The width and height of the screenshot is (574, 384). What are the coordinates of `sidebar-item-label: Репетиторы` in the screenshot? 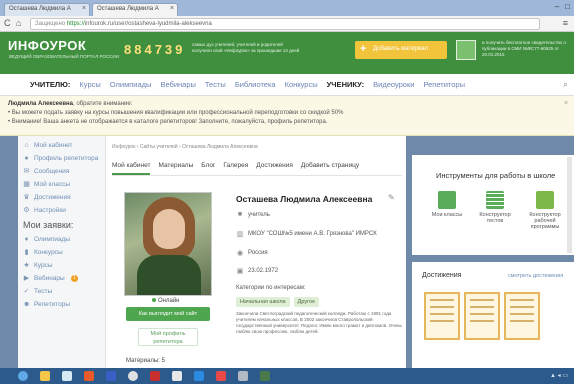 It's located at (52, 304).